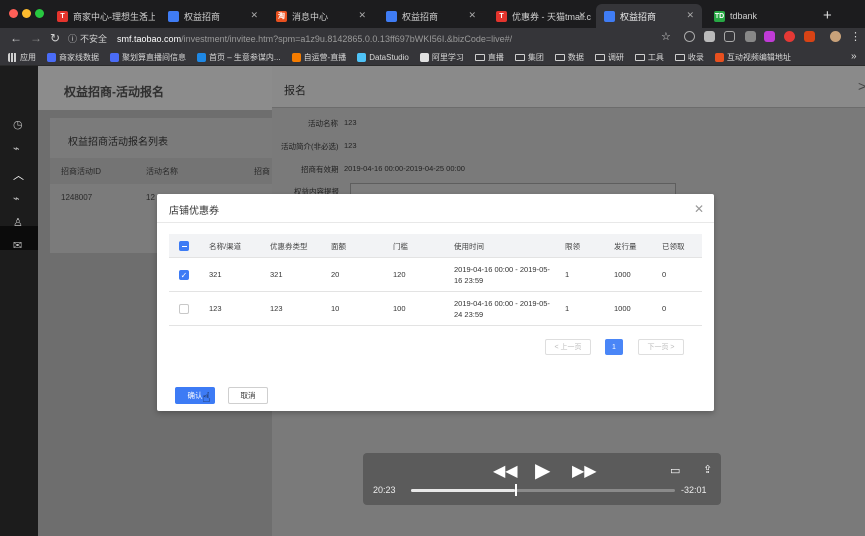 The image size is (865, 536). Describe the element at coordinates (118, 142) in the screenshot. I see `list-title: 权益招商活动报名列表` at that location.